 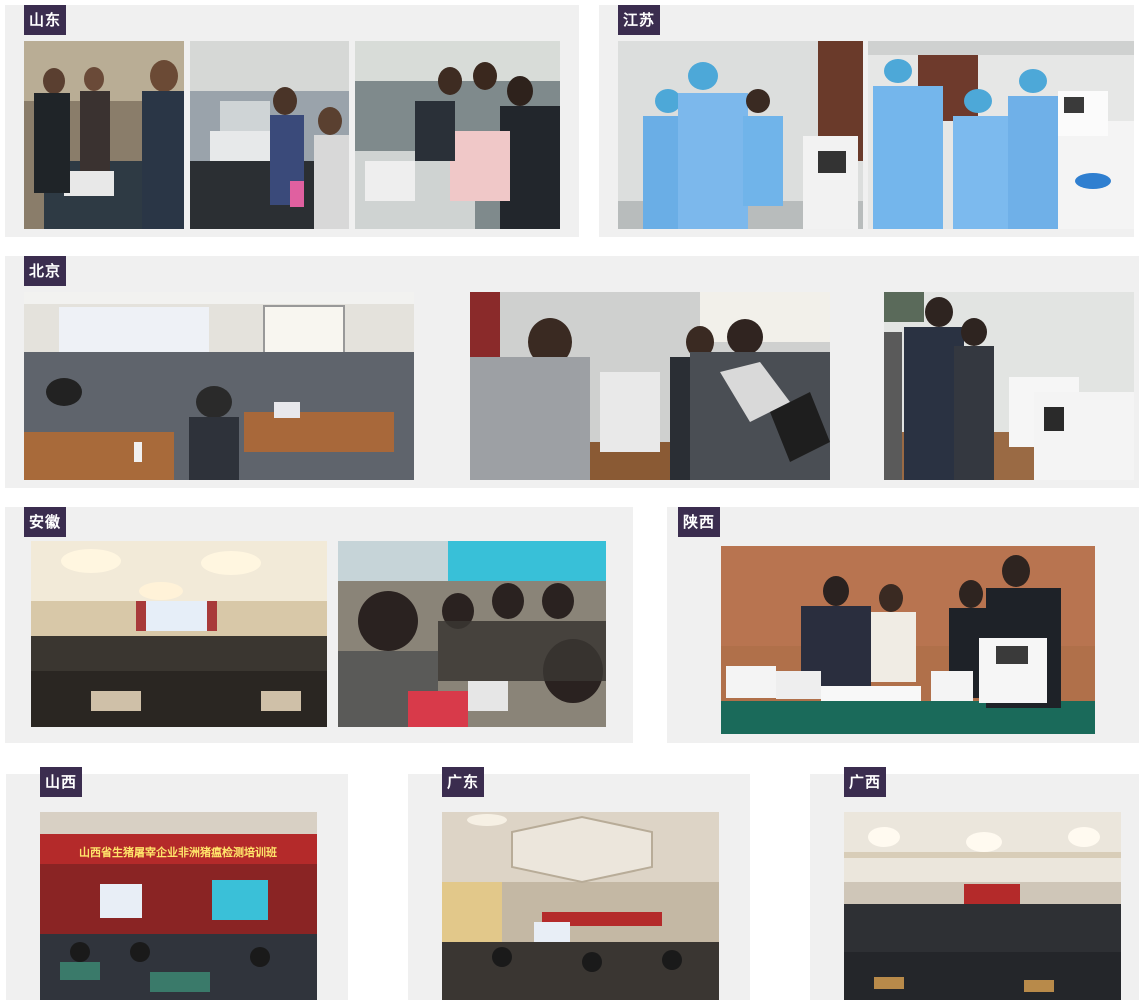 I want to click on photo-beijing-equipment-demo, so click(x=650, y=386).